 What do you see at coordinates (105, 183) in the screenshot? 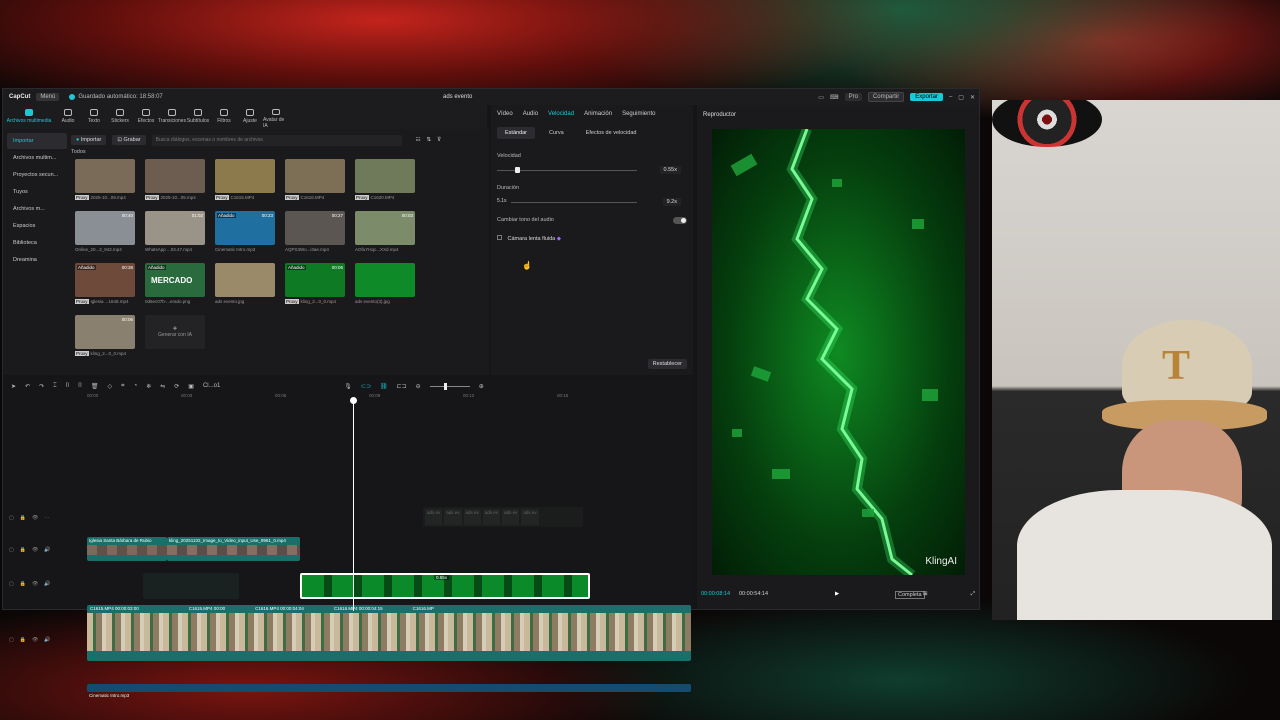
I see `media-item: Proxy 2025-10...09.mp4` at bounding box center [105, 183].